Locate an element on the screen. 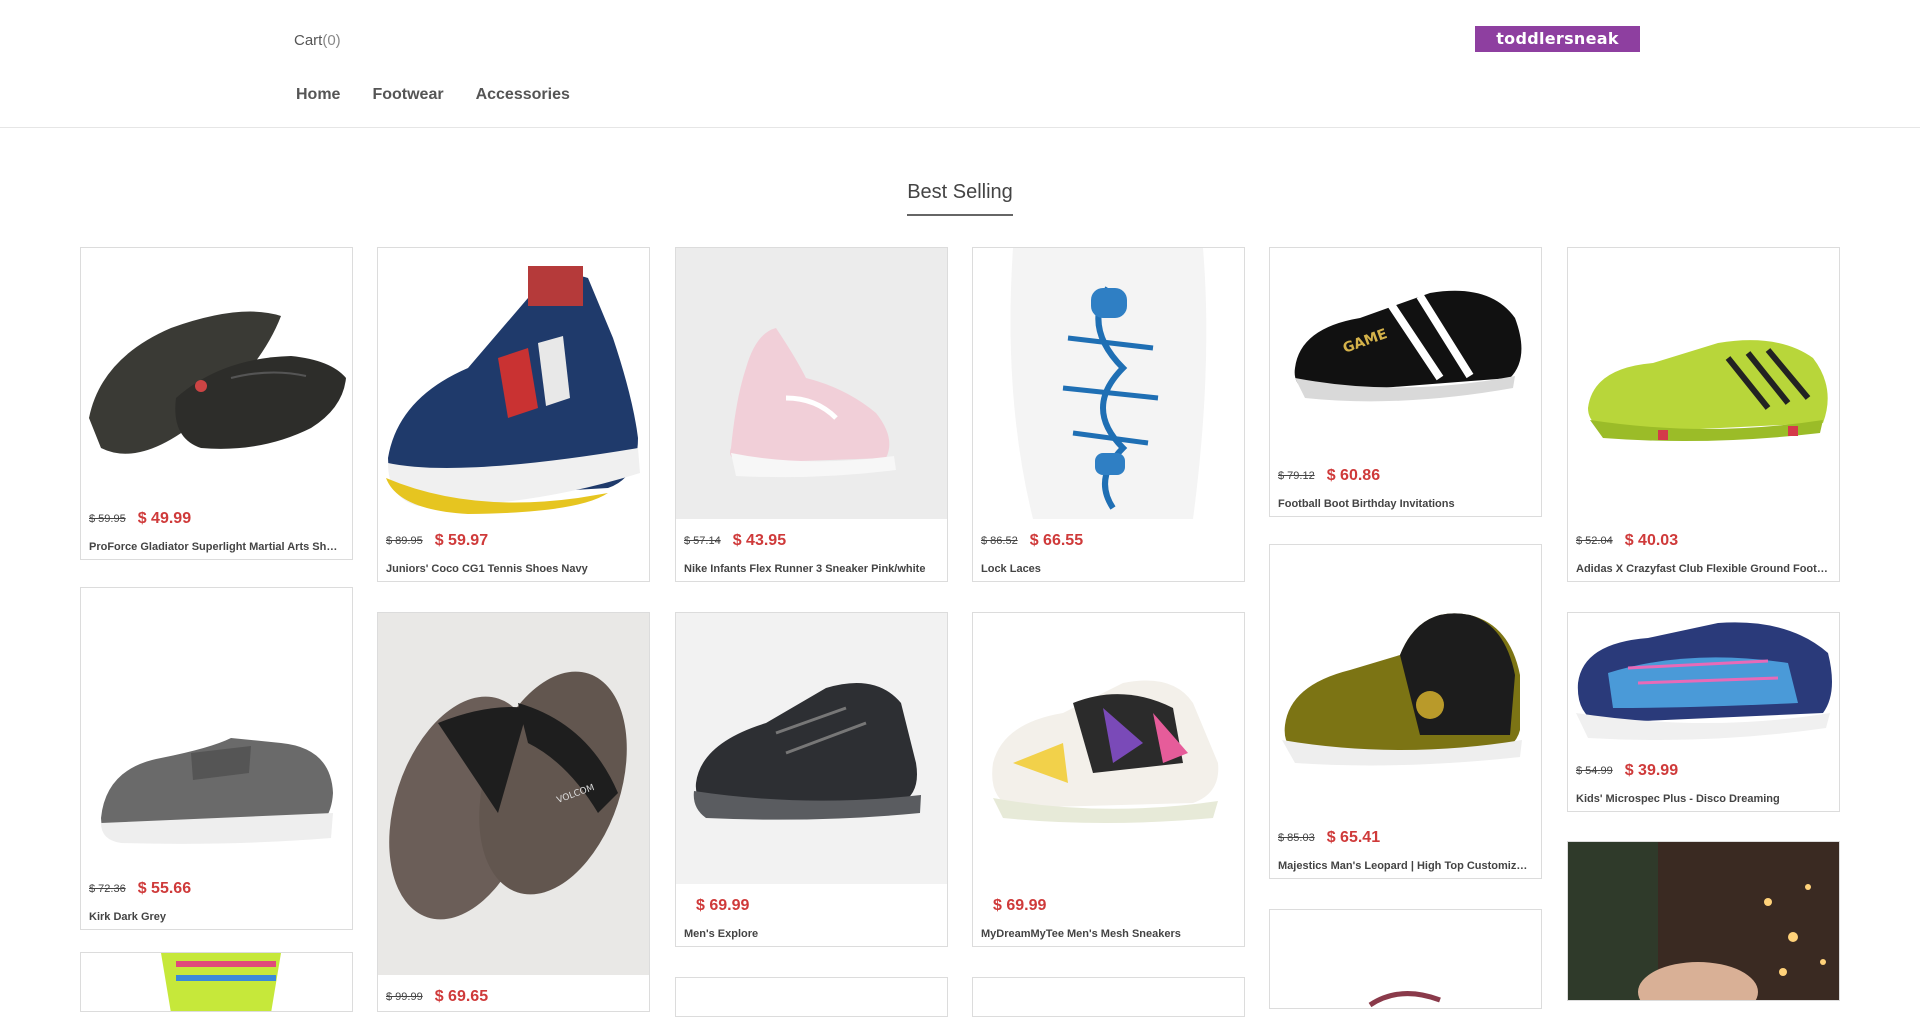 Image resolution: width=1920 pixels, height=1017 pixels. product-name: Juniors' Coco CG1 Tennis Shoes Navy is located at coordinates (513, 572).